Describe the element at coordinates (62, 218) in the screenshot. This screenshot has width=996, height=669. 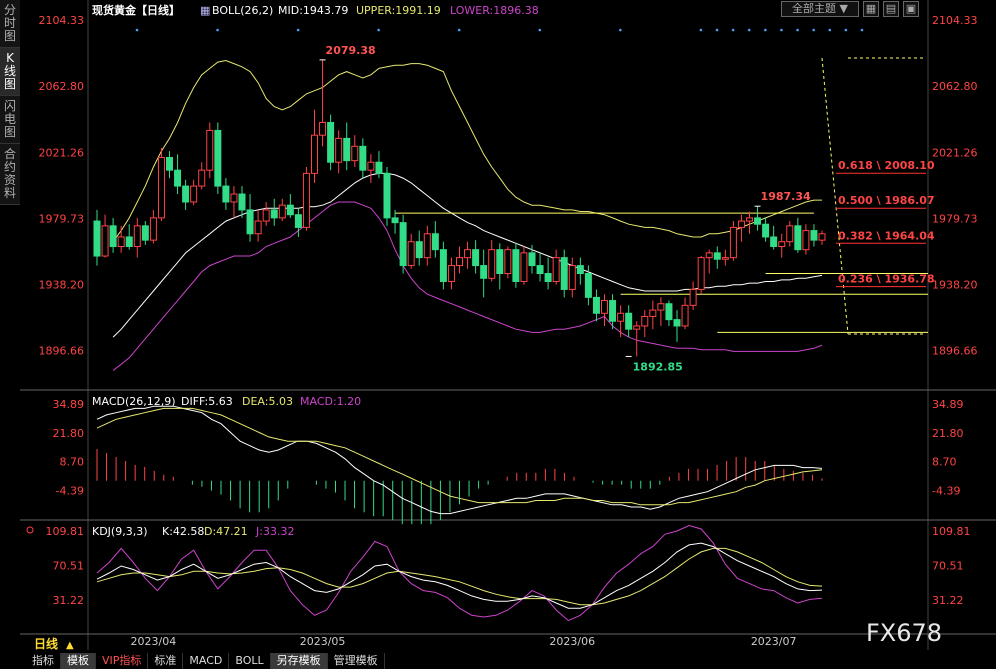
I see `y-tick-left: 1979.73` at that location.